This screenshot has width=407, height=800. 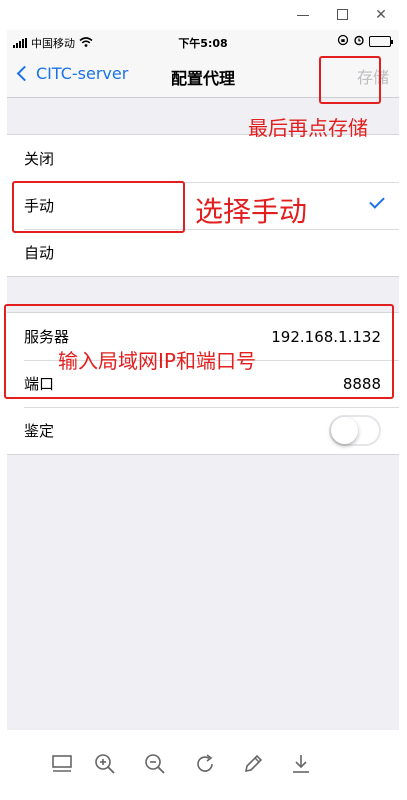 What do you see at coordinates (203, 42) in the screenshot?
I see `status-bar: 中国移动 下午5:08` at bounding box center [203, 42].